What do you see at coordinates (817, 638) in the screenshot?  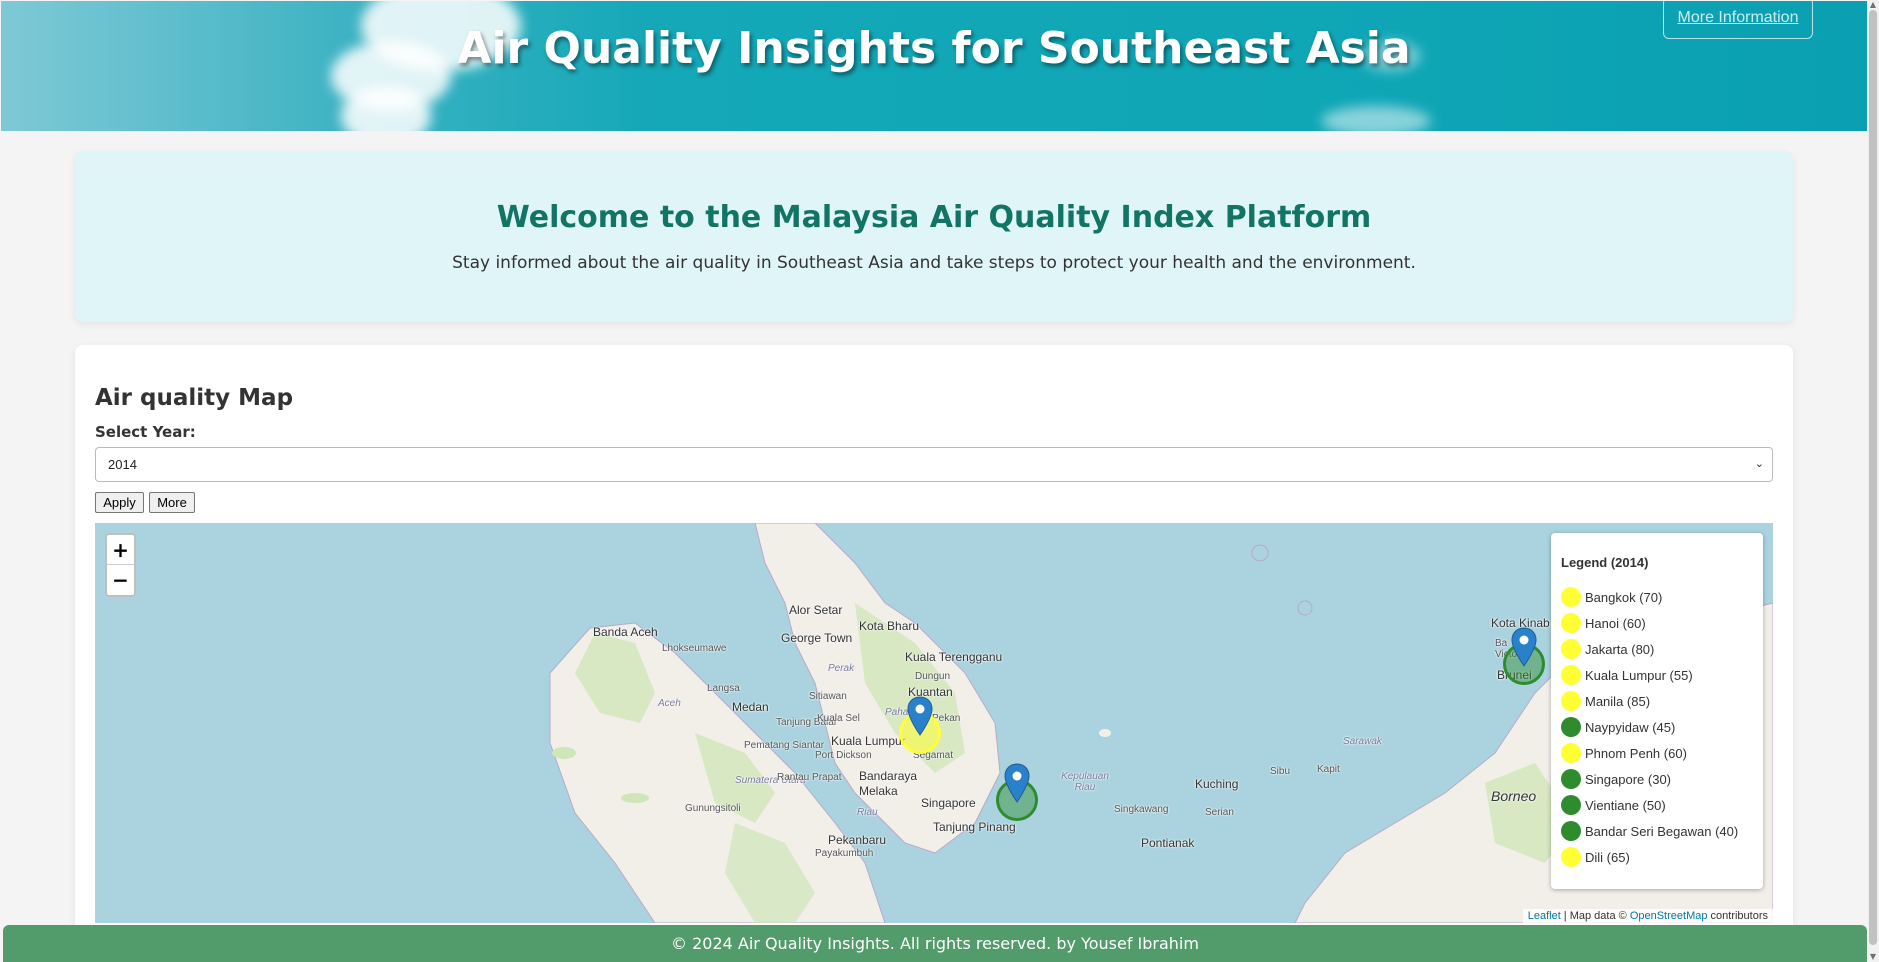 I see `map-label: George Town` at bounding box center [817, 638].